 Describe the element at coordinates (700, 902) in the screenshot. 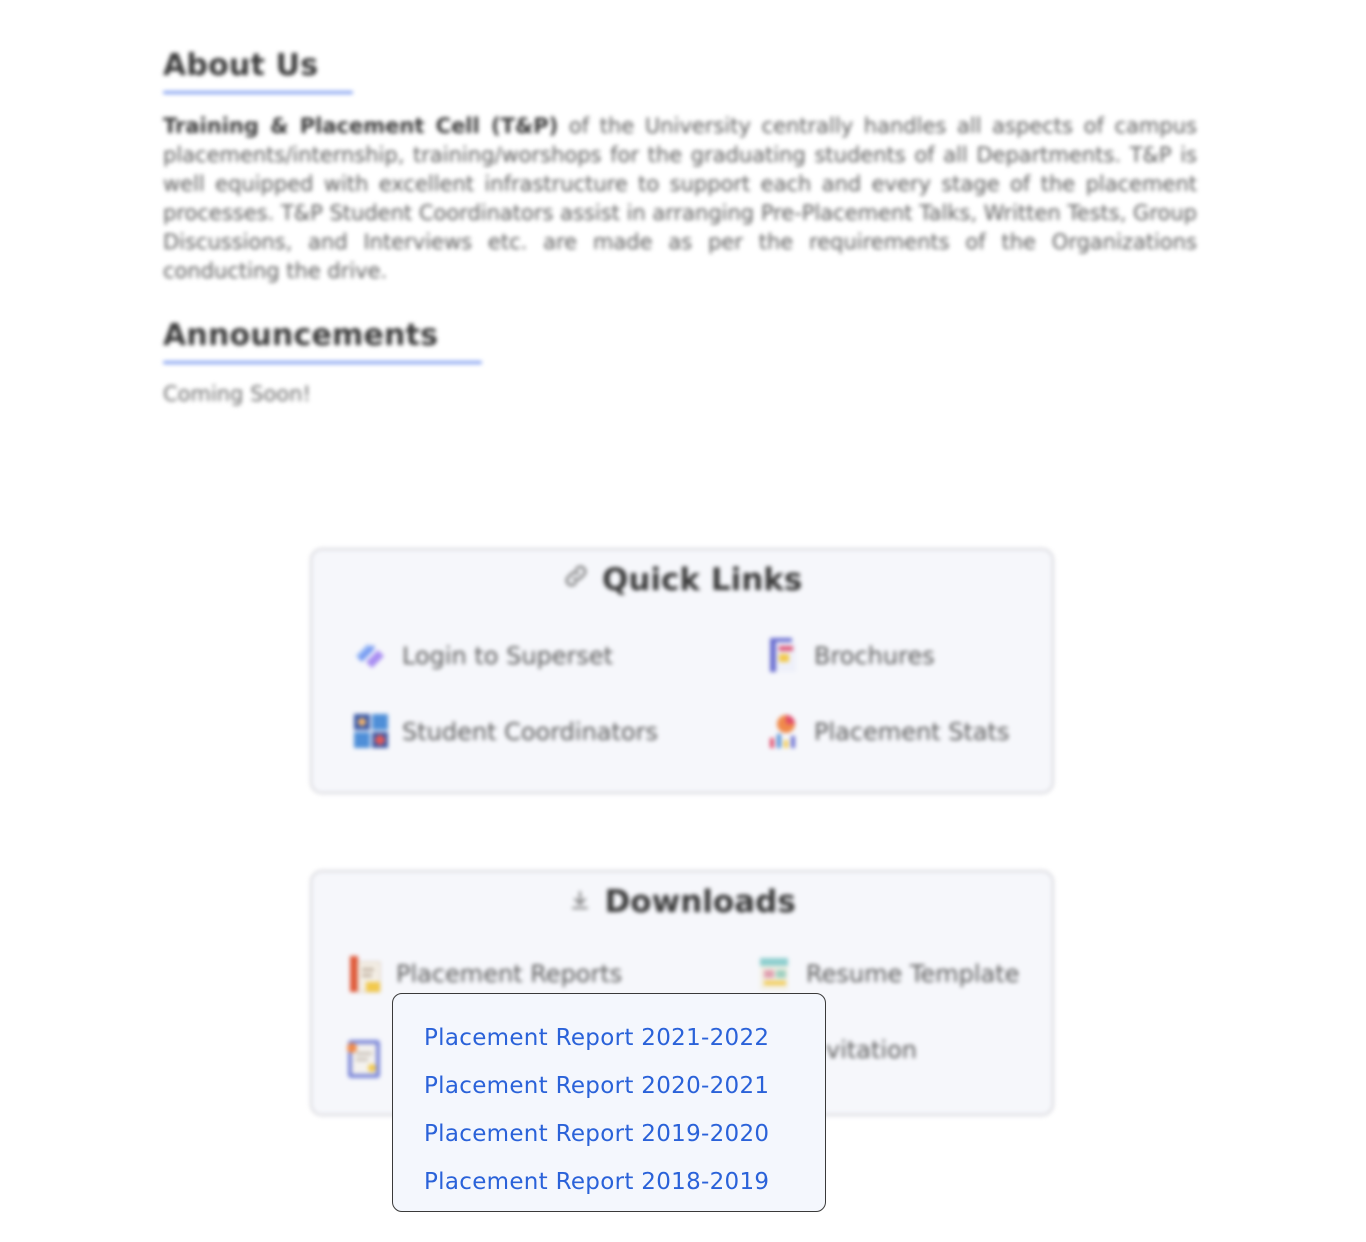

I see `downloads-title: Downloads` at that location.